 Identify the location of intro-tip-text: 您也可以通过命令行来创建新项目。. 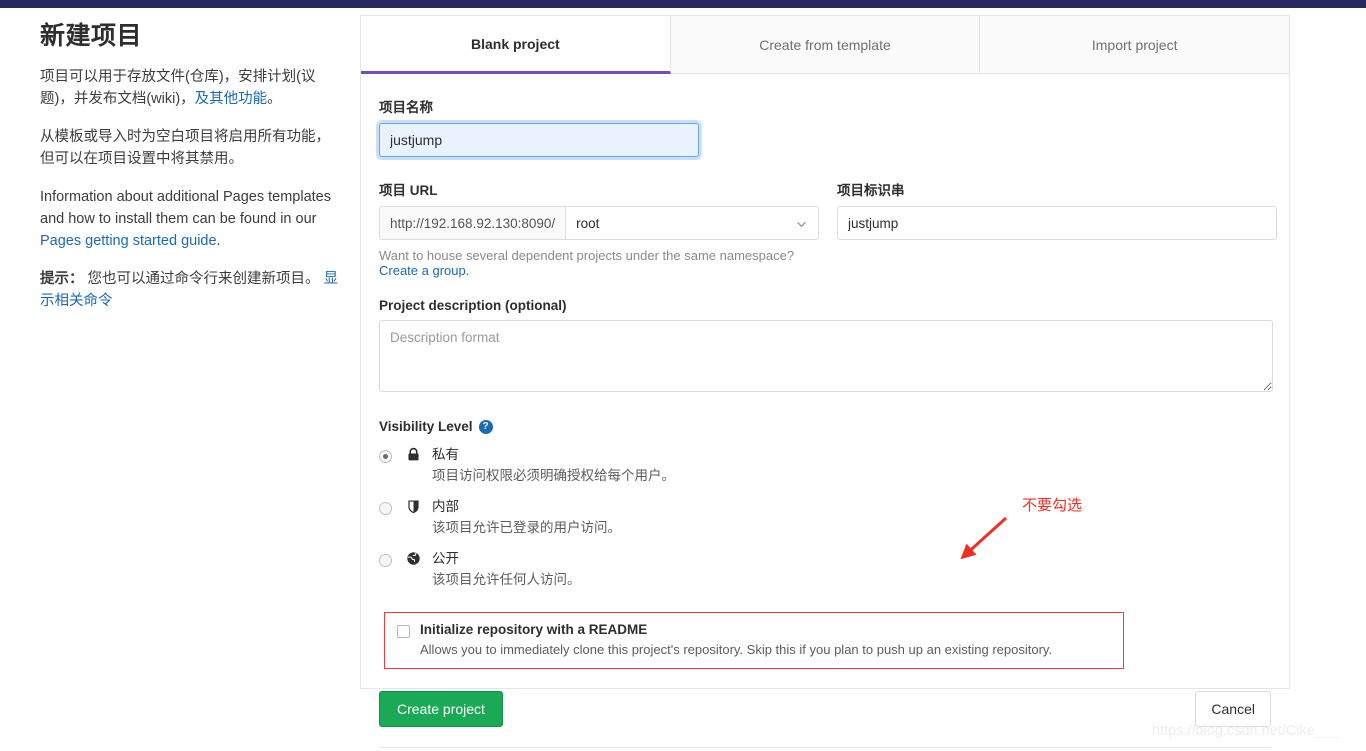
(203, 279).